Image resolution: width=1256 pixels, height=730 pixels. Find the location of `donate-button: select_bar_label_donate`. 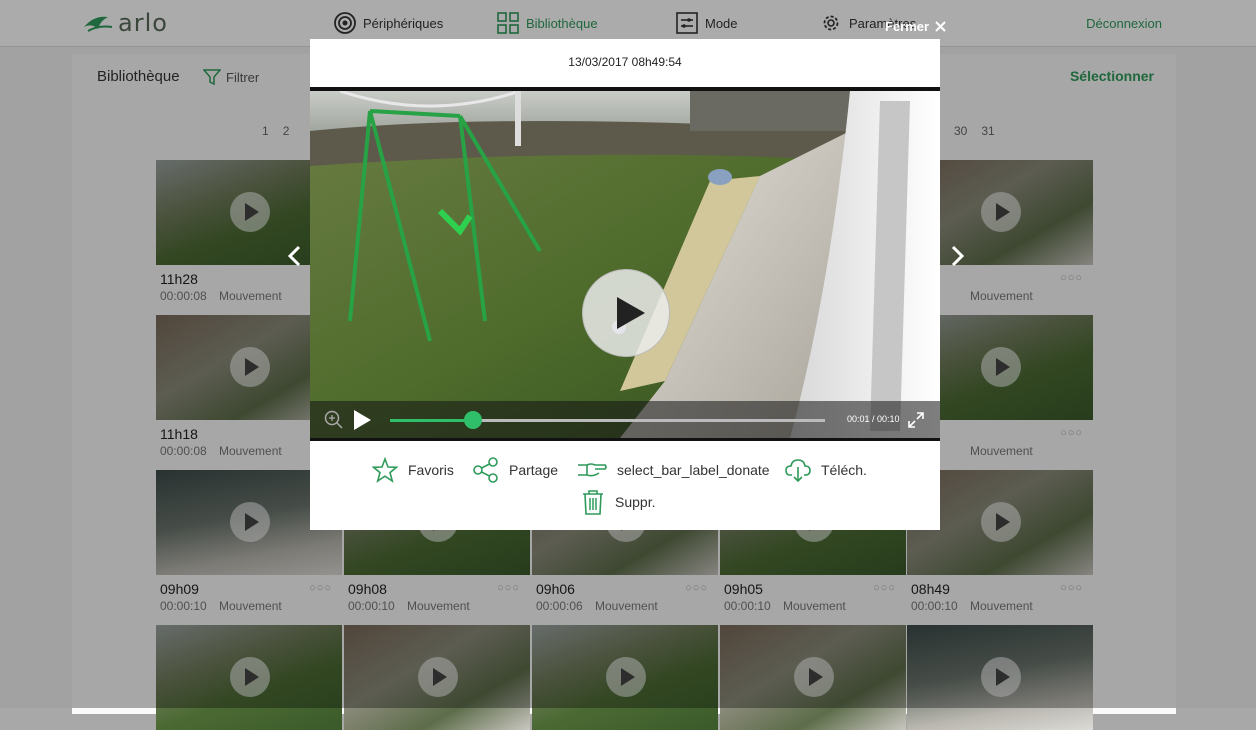

donate-button: select_bar_label_donate is located at coordinates (673, 470).